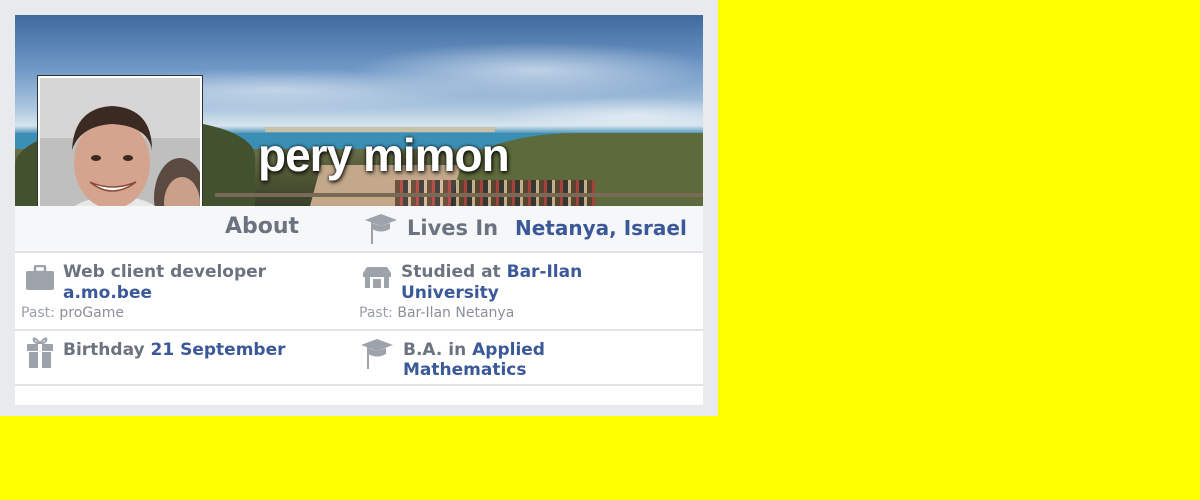  What do you see at coordinates (451, 272) in the screenshot?
I see `studied-at-label: Studied at` at bounding box center [451, 272].